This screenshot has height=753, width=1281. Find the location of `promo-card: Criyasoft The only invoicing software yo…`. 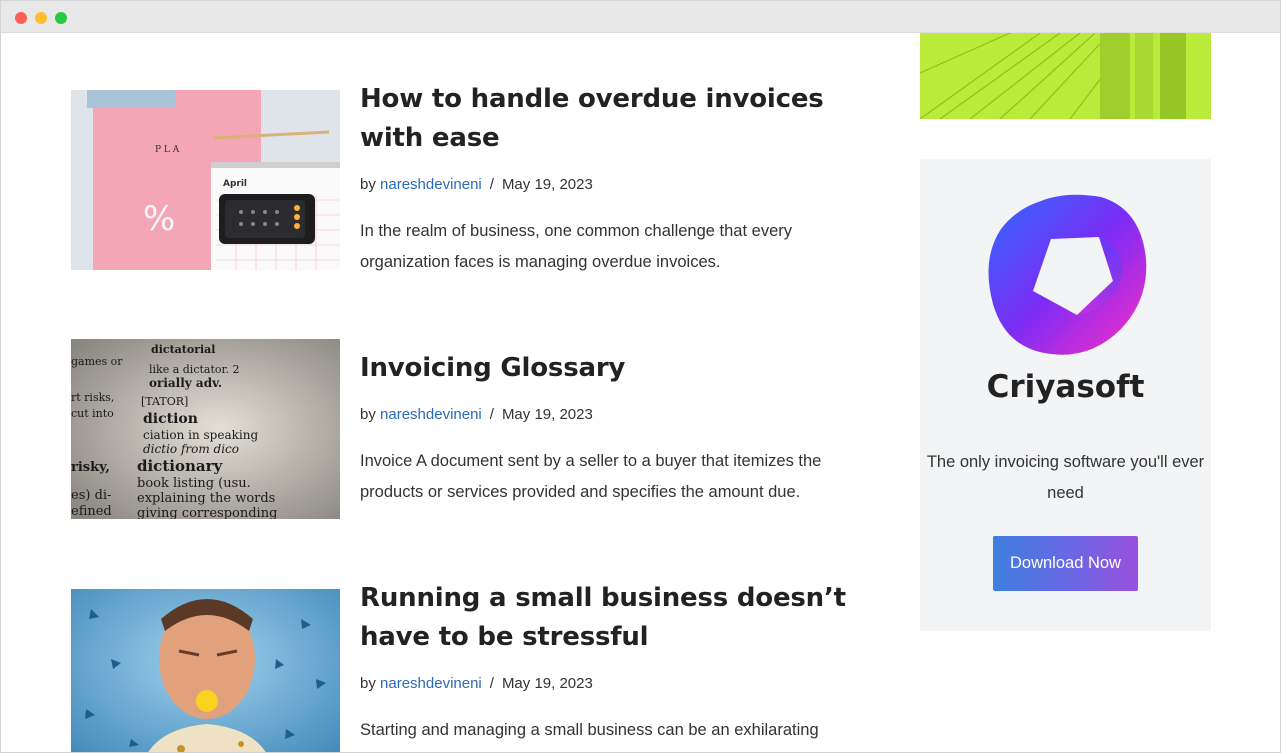

promo-card: Criyasoft The only invoicing software yo… is located at coordinates (1065, 395).